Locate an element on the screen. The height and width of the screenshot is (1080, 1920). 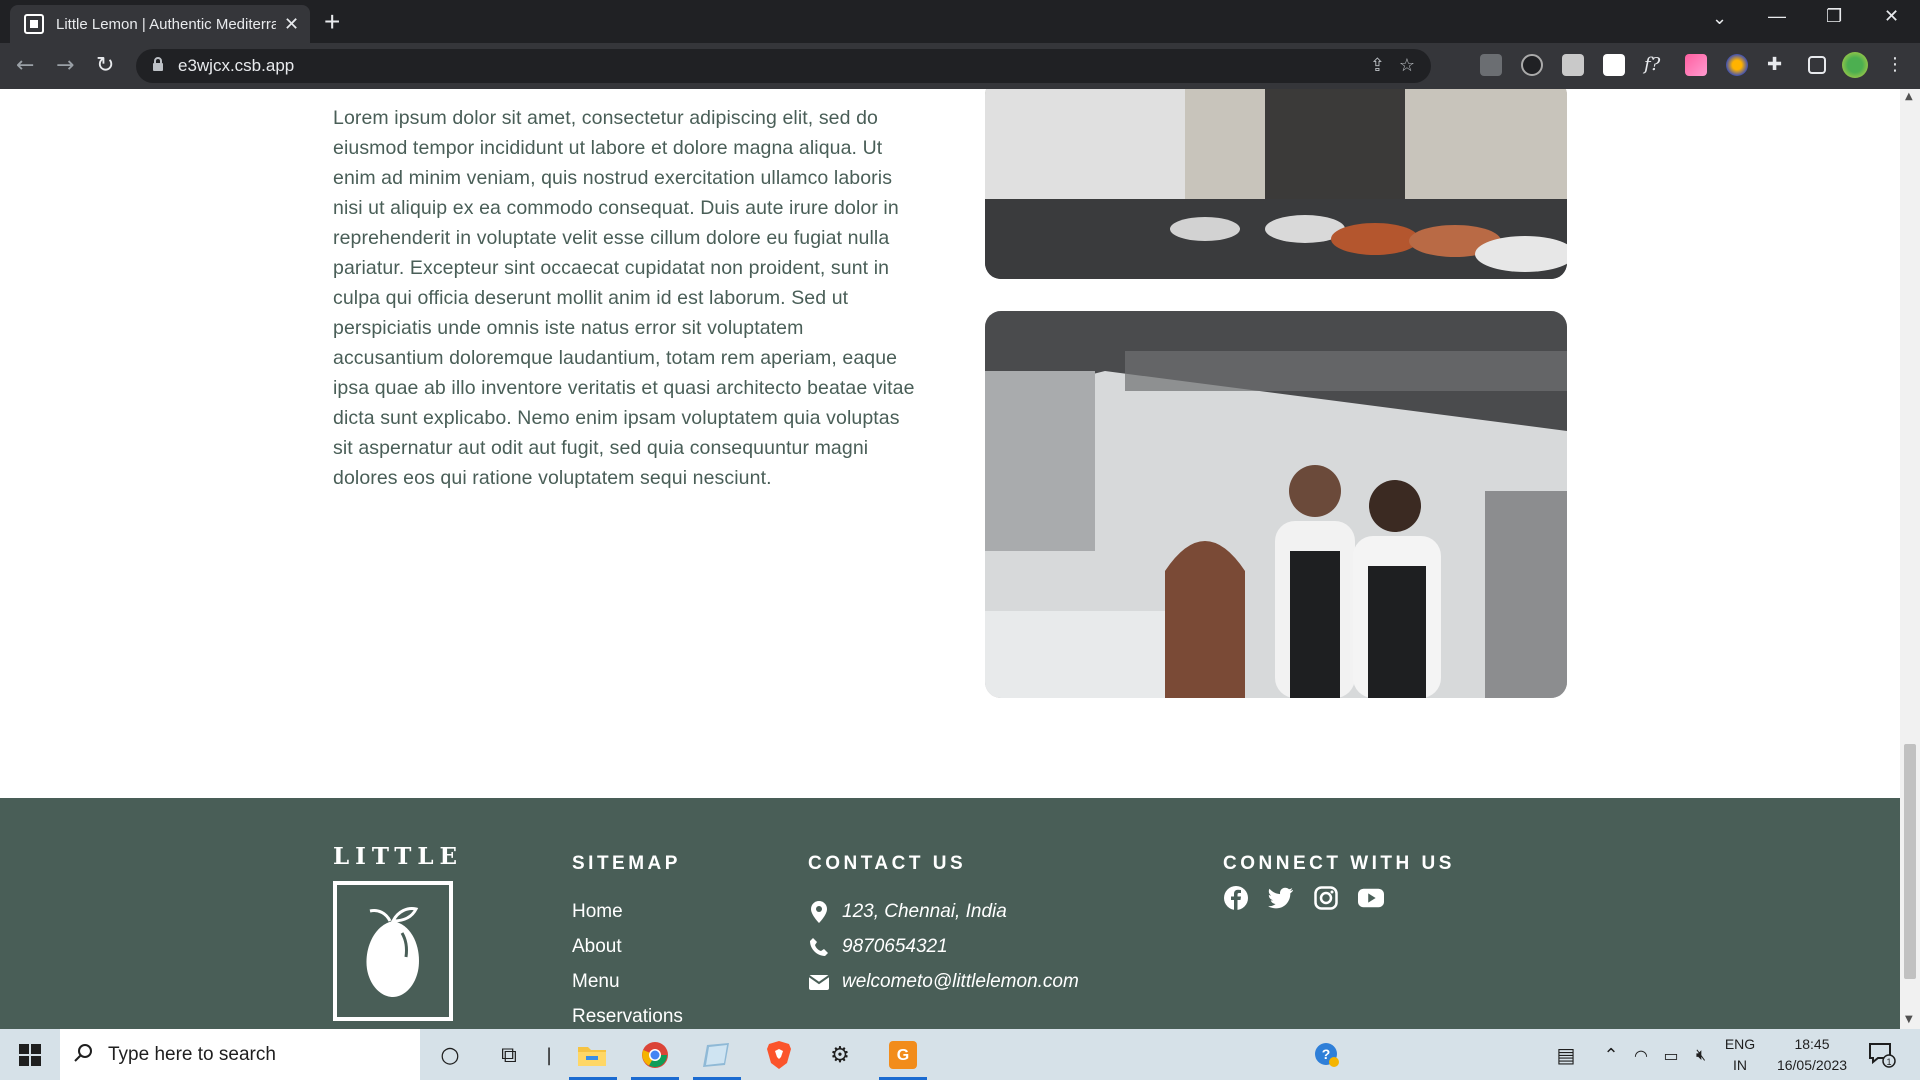
scroll-down-icon: ▼ is located at coordinates (1909, 1019).